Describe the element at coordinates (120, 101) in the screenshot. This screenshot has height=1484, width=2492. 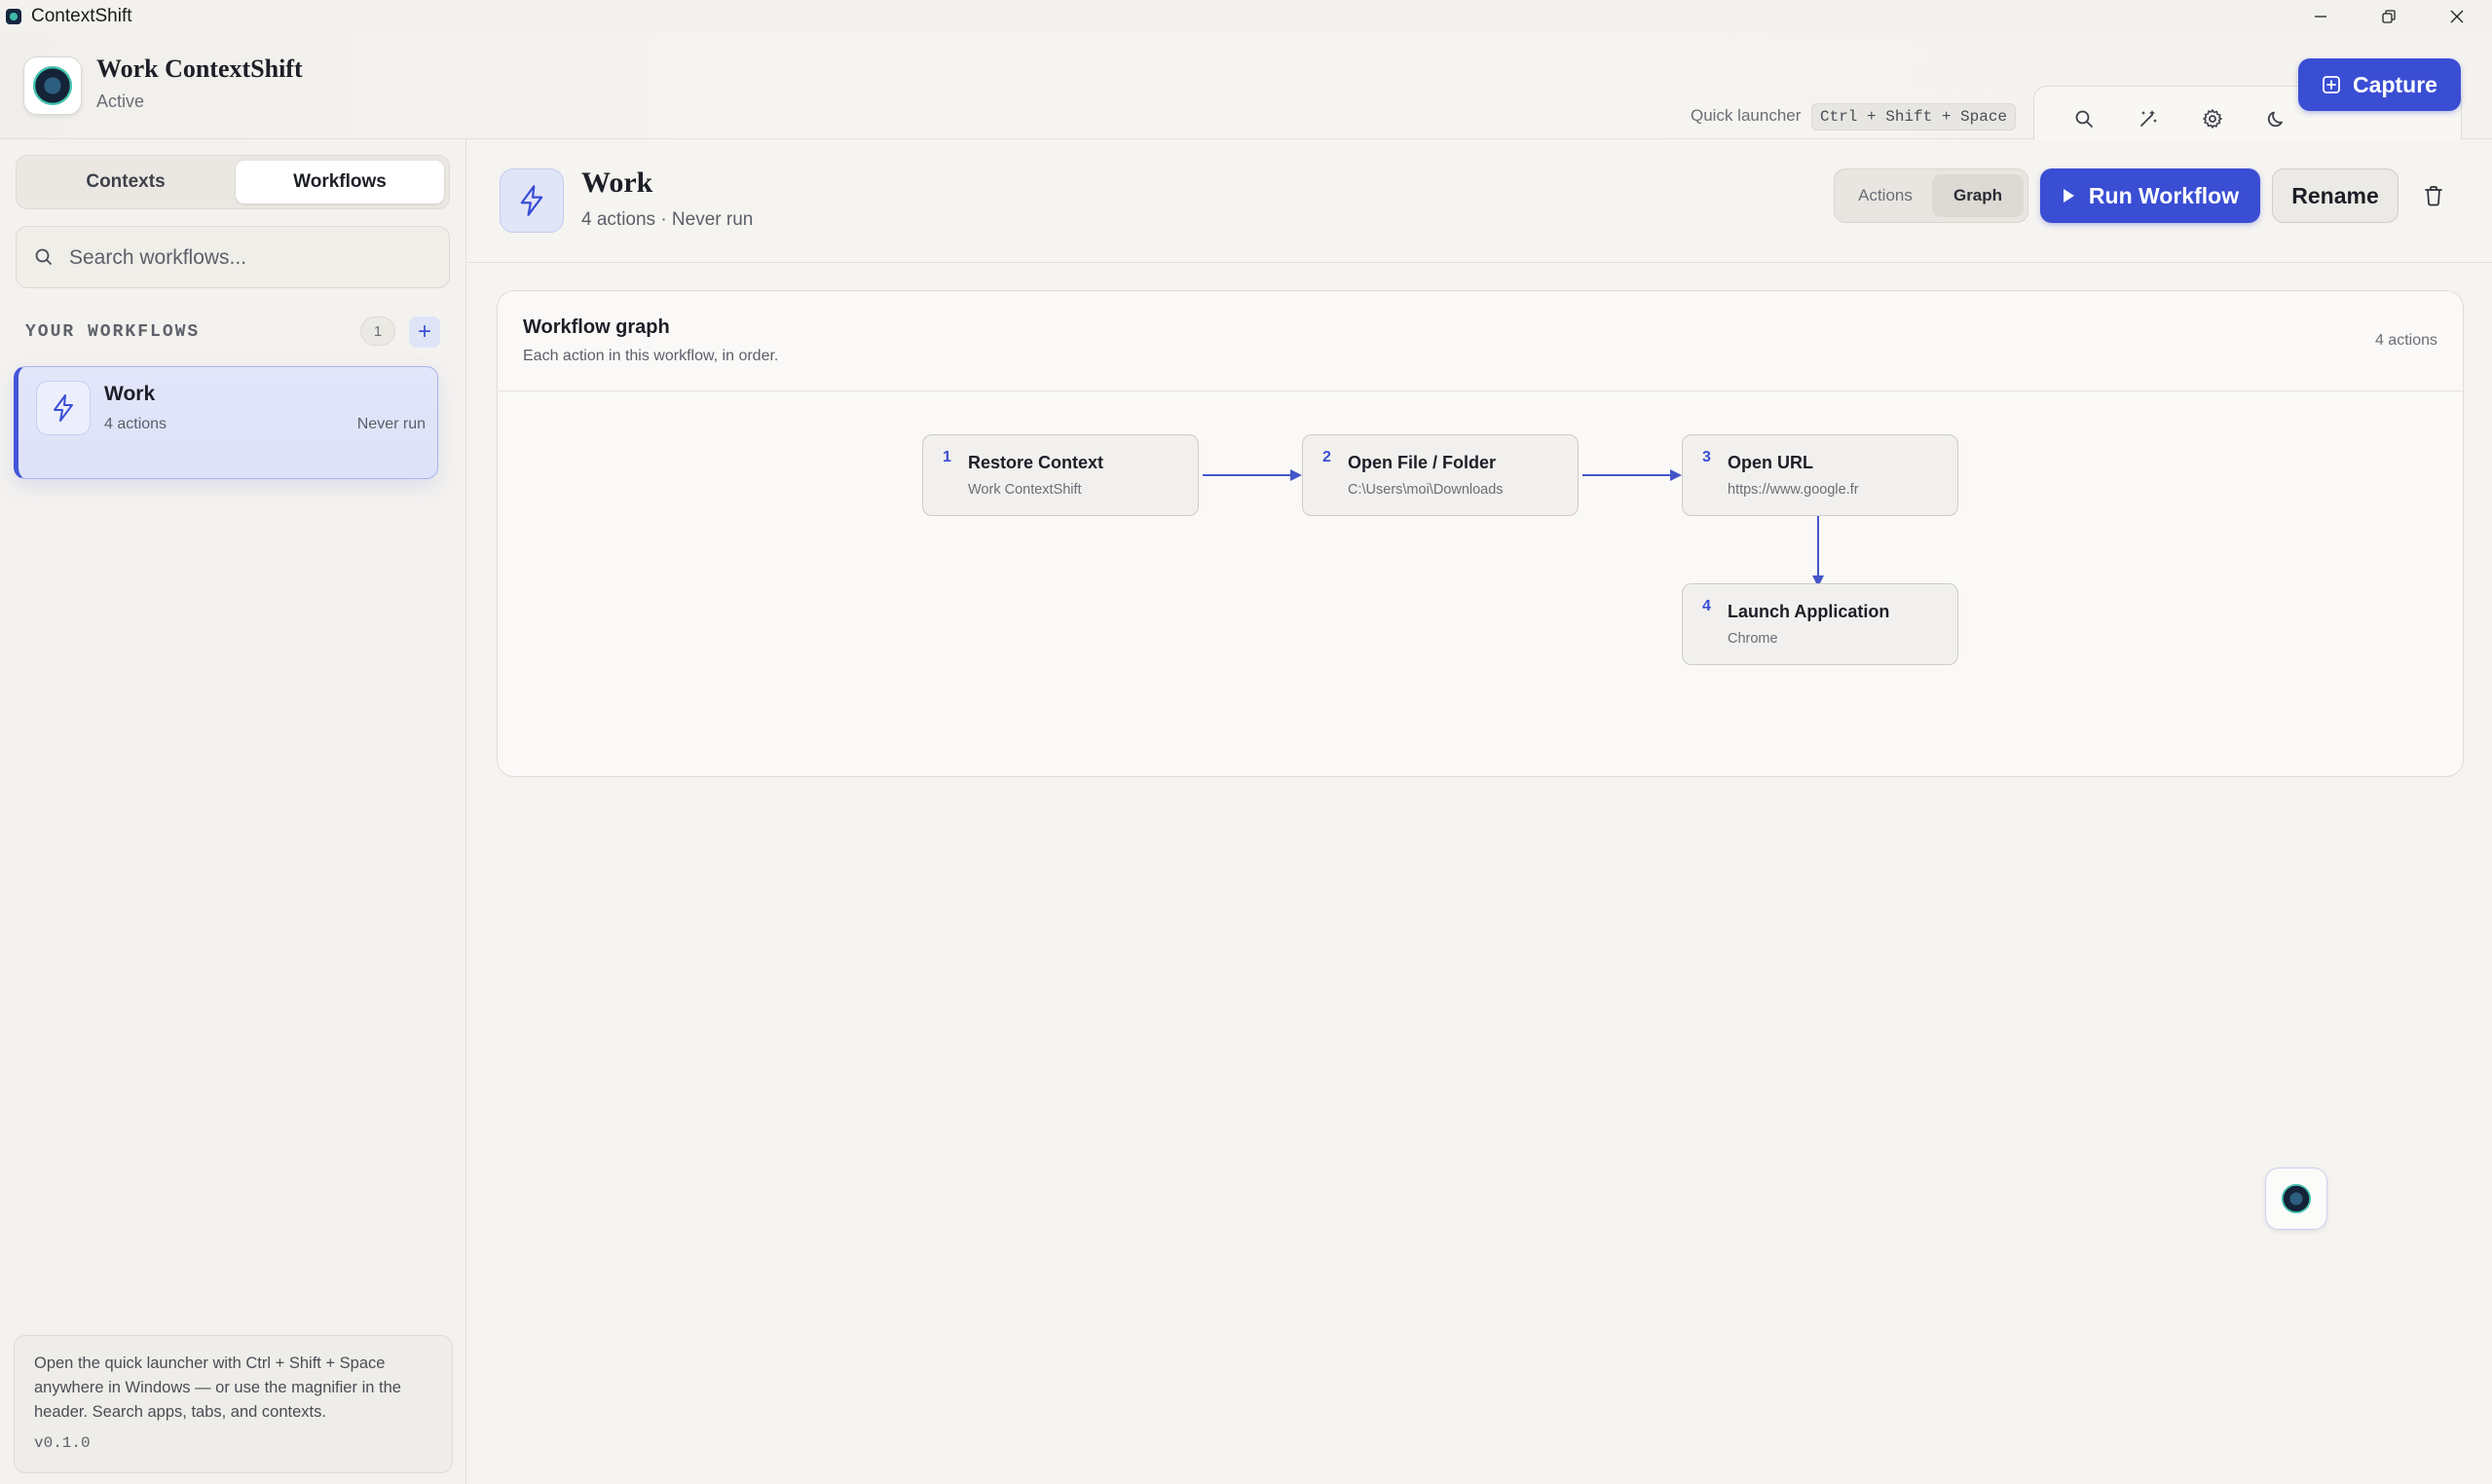
I see `app-status: Active` at that location.